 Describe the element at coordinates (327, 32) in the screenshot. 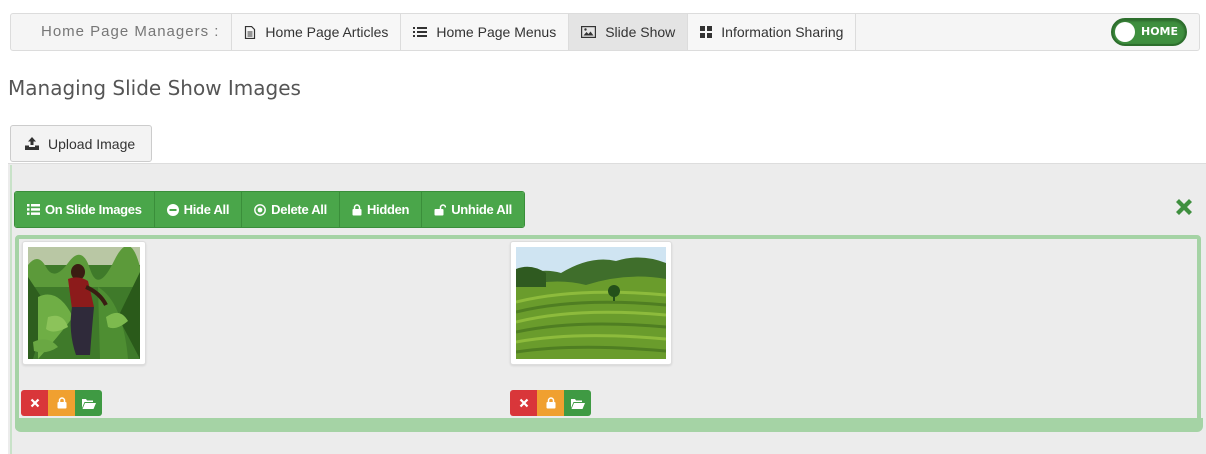

I see `tab-label: Home Page Articles` at that location.